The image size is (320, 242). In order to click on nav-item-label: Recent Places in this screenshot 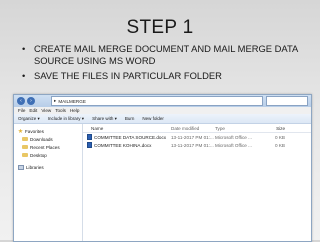, I will do `click(45, 147)`.